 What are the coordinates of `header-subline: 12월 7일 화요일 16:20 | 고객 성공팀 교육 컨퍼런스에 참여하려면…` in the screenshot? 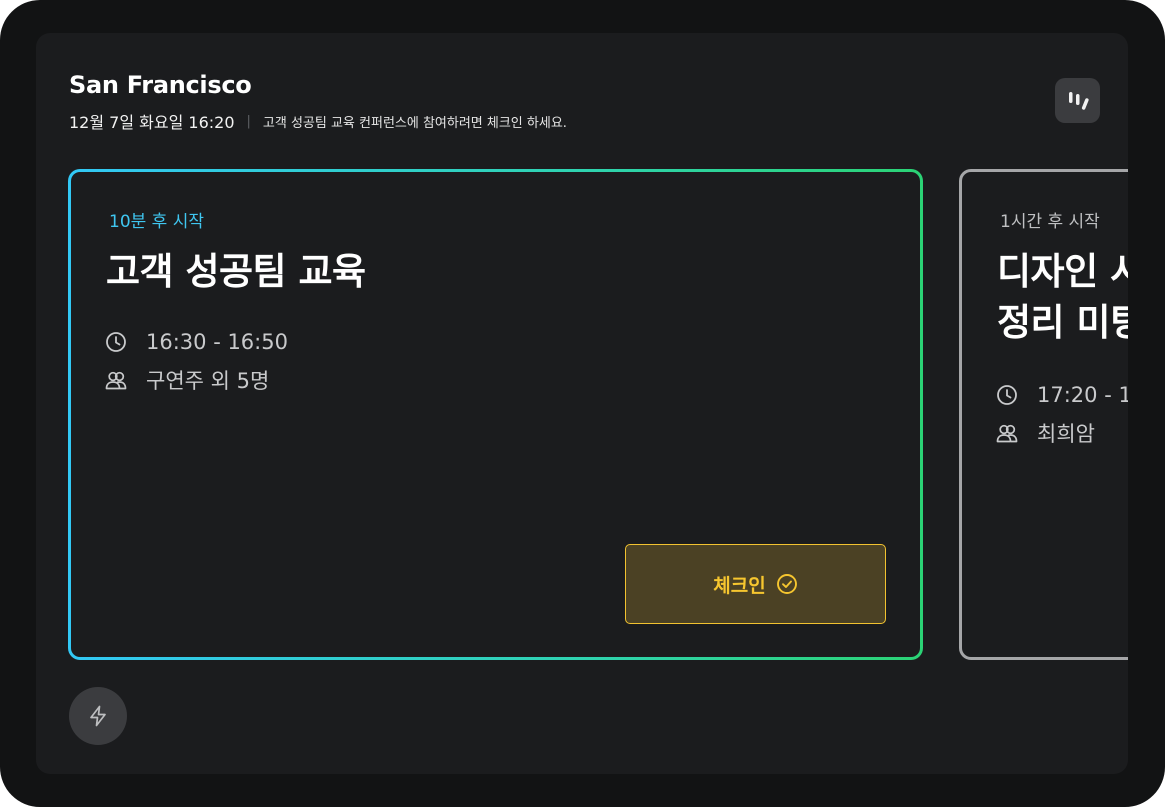 It's located at (318, 121).